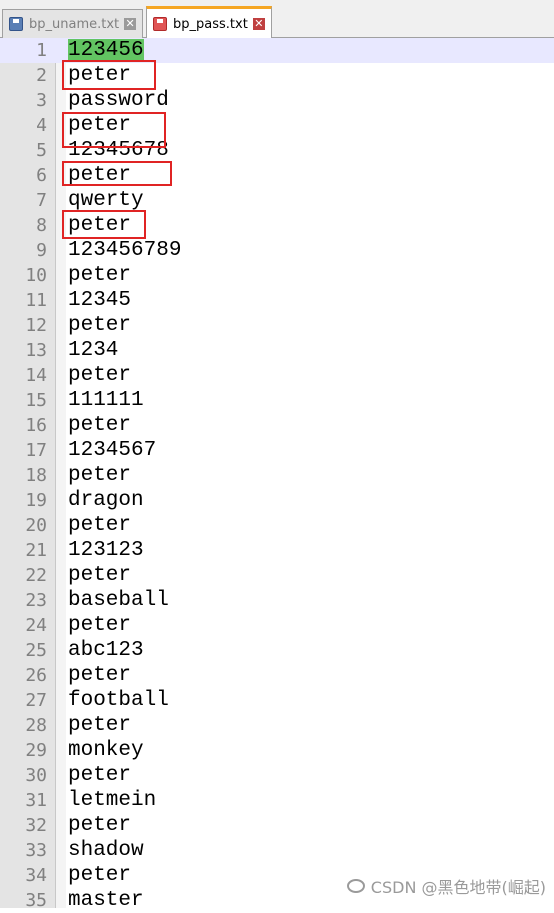  Describe the element at coordinates (277, 300) in the screenshot. I see `editor-line: 11 12345` at that location.